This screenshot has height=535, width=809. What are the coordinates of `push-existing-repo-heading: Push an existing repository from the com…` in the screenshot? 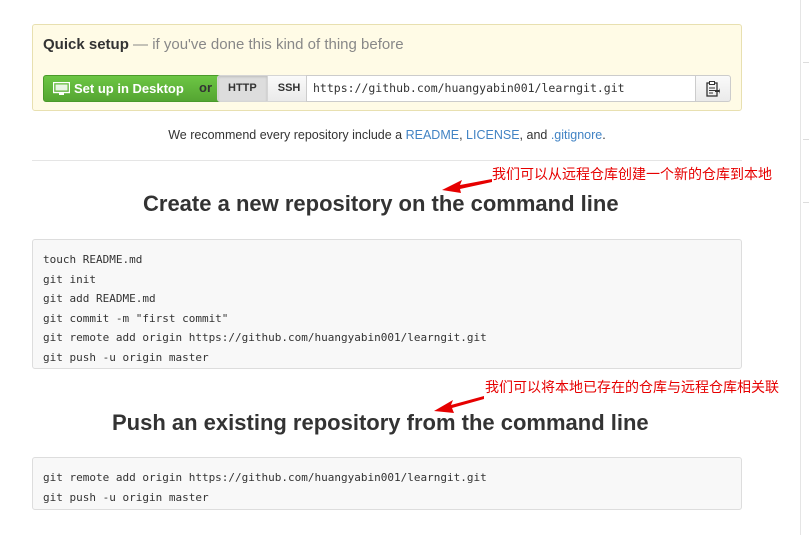 It's located at (380, 422).